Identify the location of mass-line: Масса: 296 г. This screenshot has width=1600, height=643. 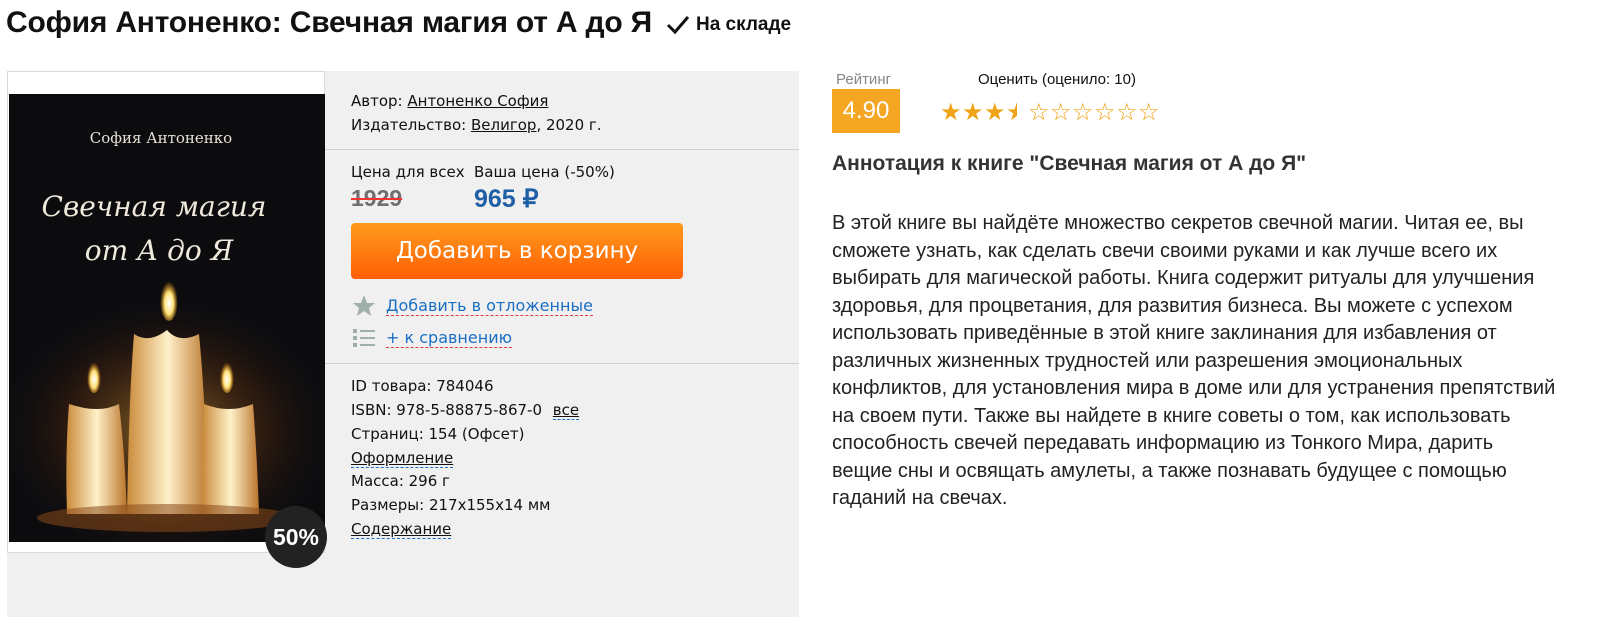
(400, 481).